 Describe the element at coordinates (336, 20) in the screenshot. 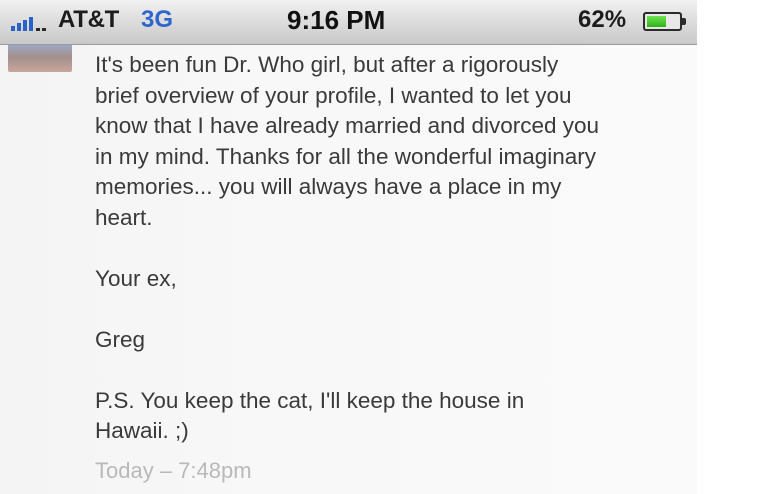

I see `status-time: 9:16 PM` at that location.